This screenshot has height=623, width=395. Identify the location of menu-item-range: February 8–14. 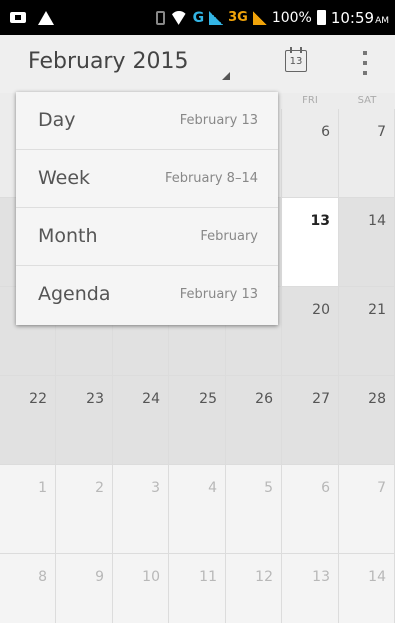
(211, 178).